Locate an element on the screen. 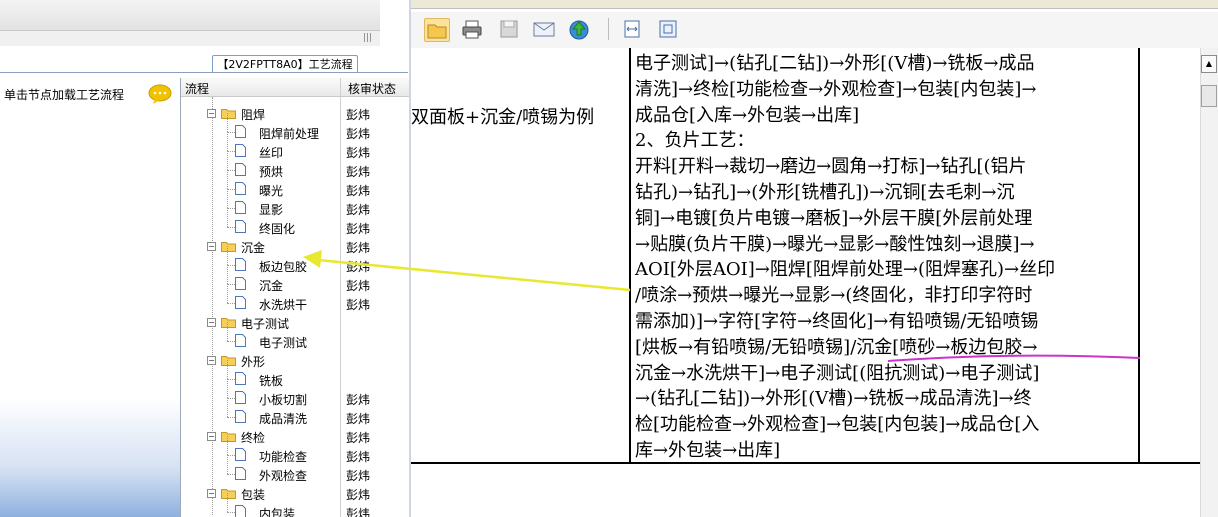  tree-leaf-node: 功能检查 彭炜 is located at coordinates (295, 450).